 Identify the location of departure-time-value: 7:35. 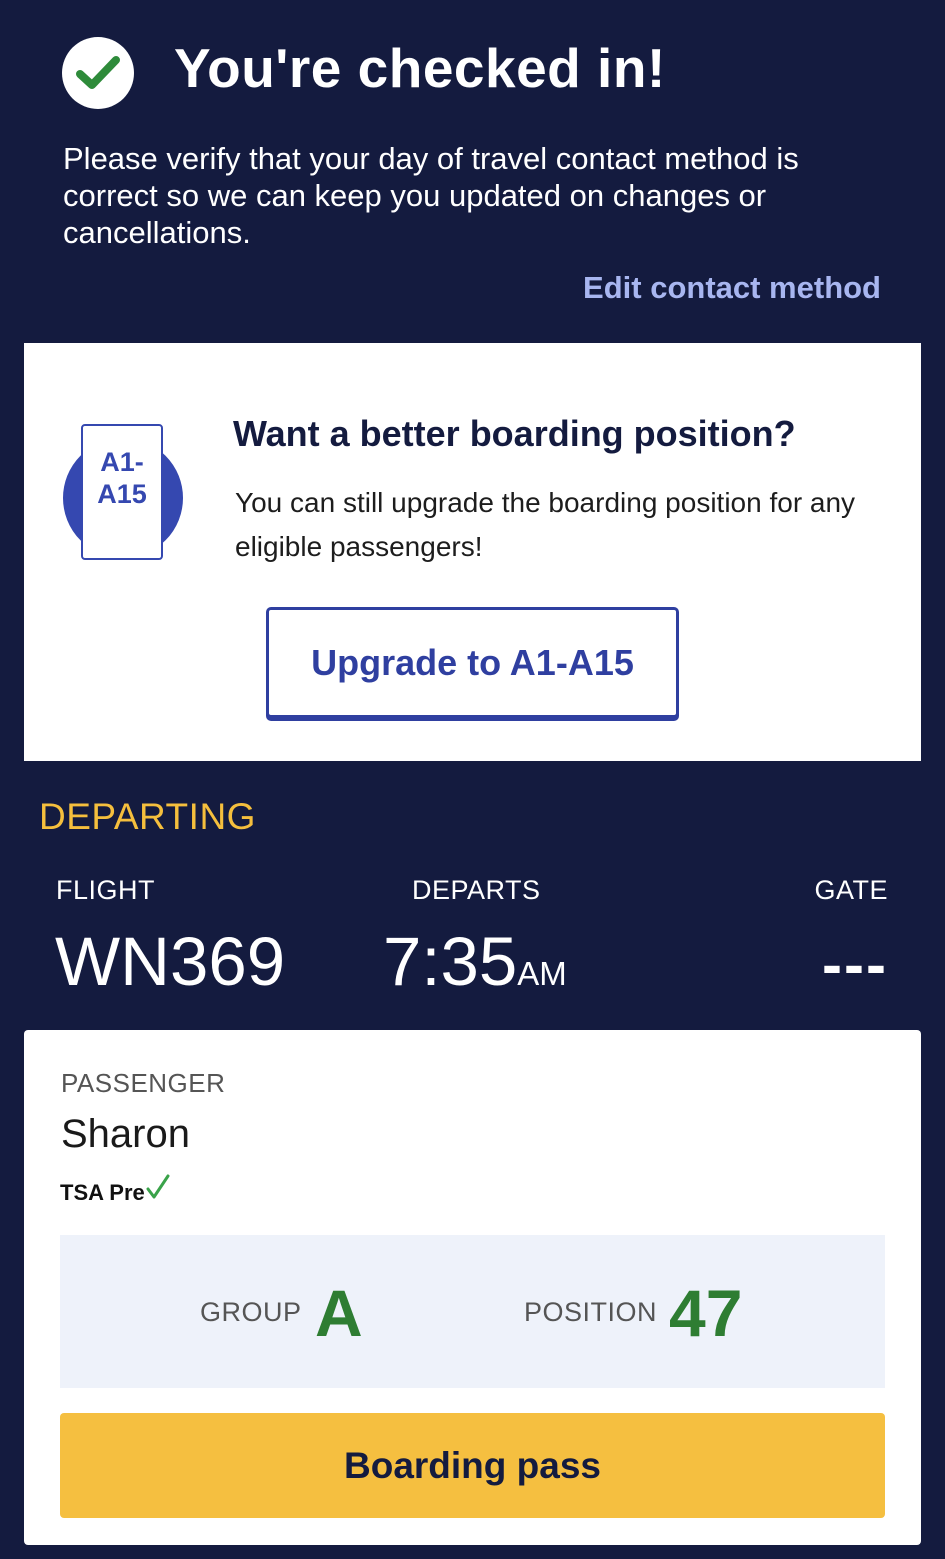
(450, 961).